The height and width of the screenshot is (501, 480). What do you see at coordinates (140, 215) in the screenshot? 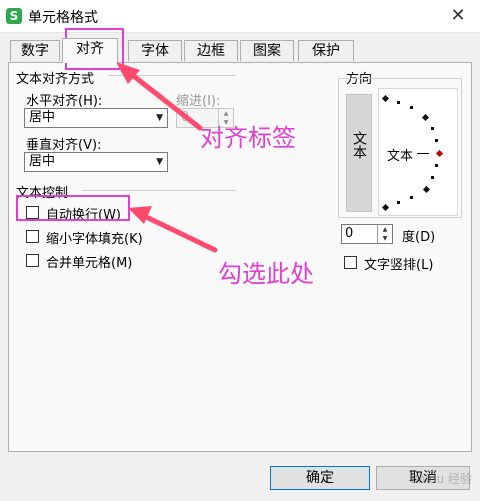
I see `arrow-head-icon` at bounding box center [140, 215].